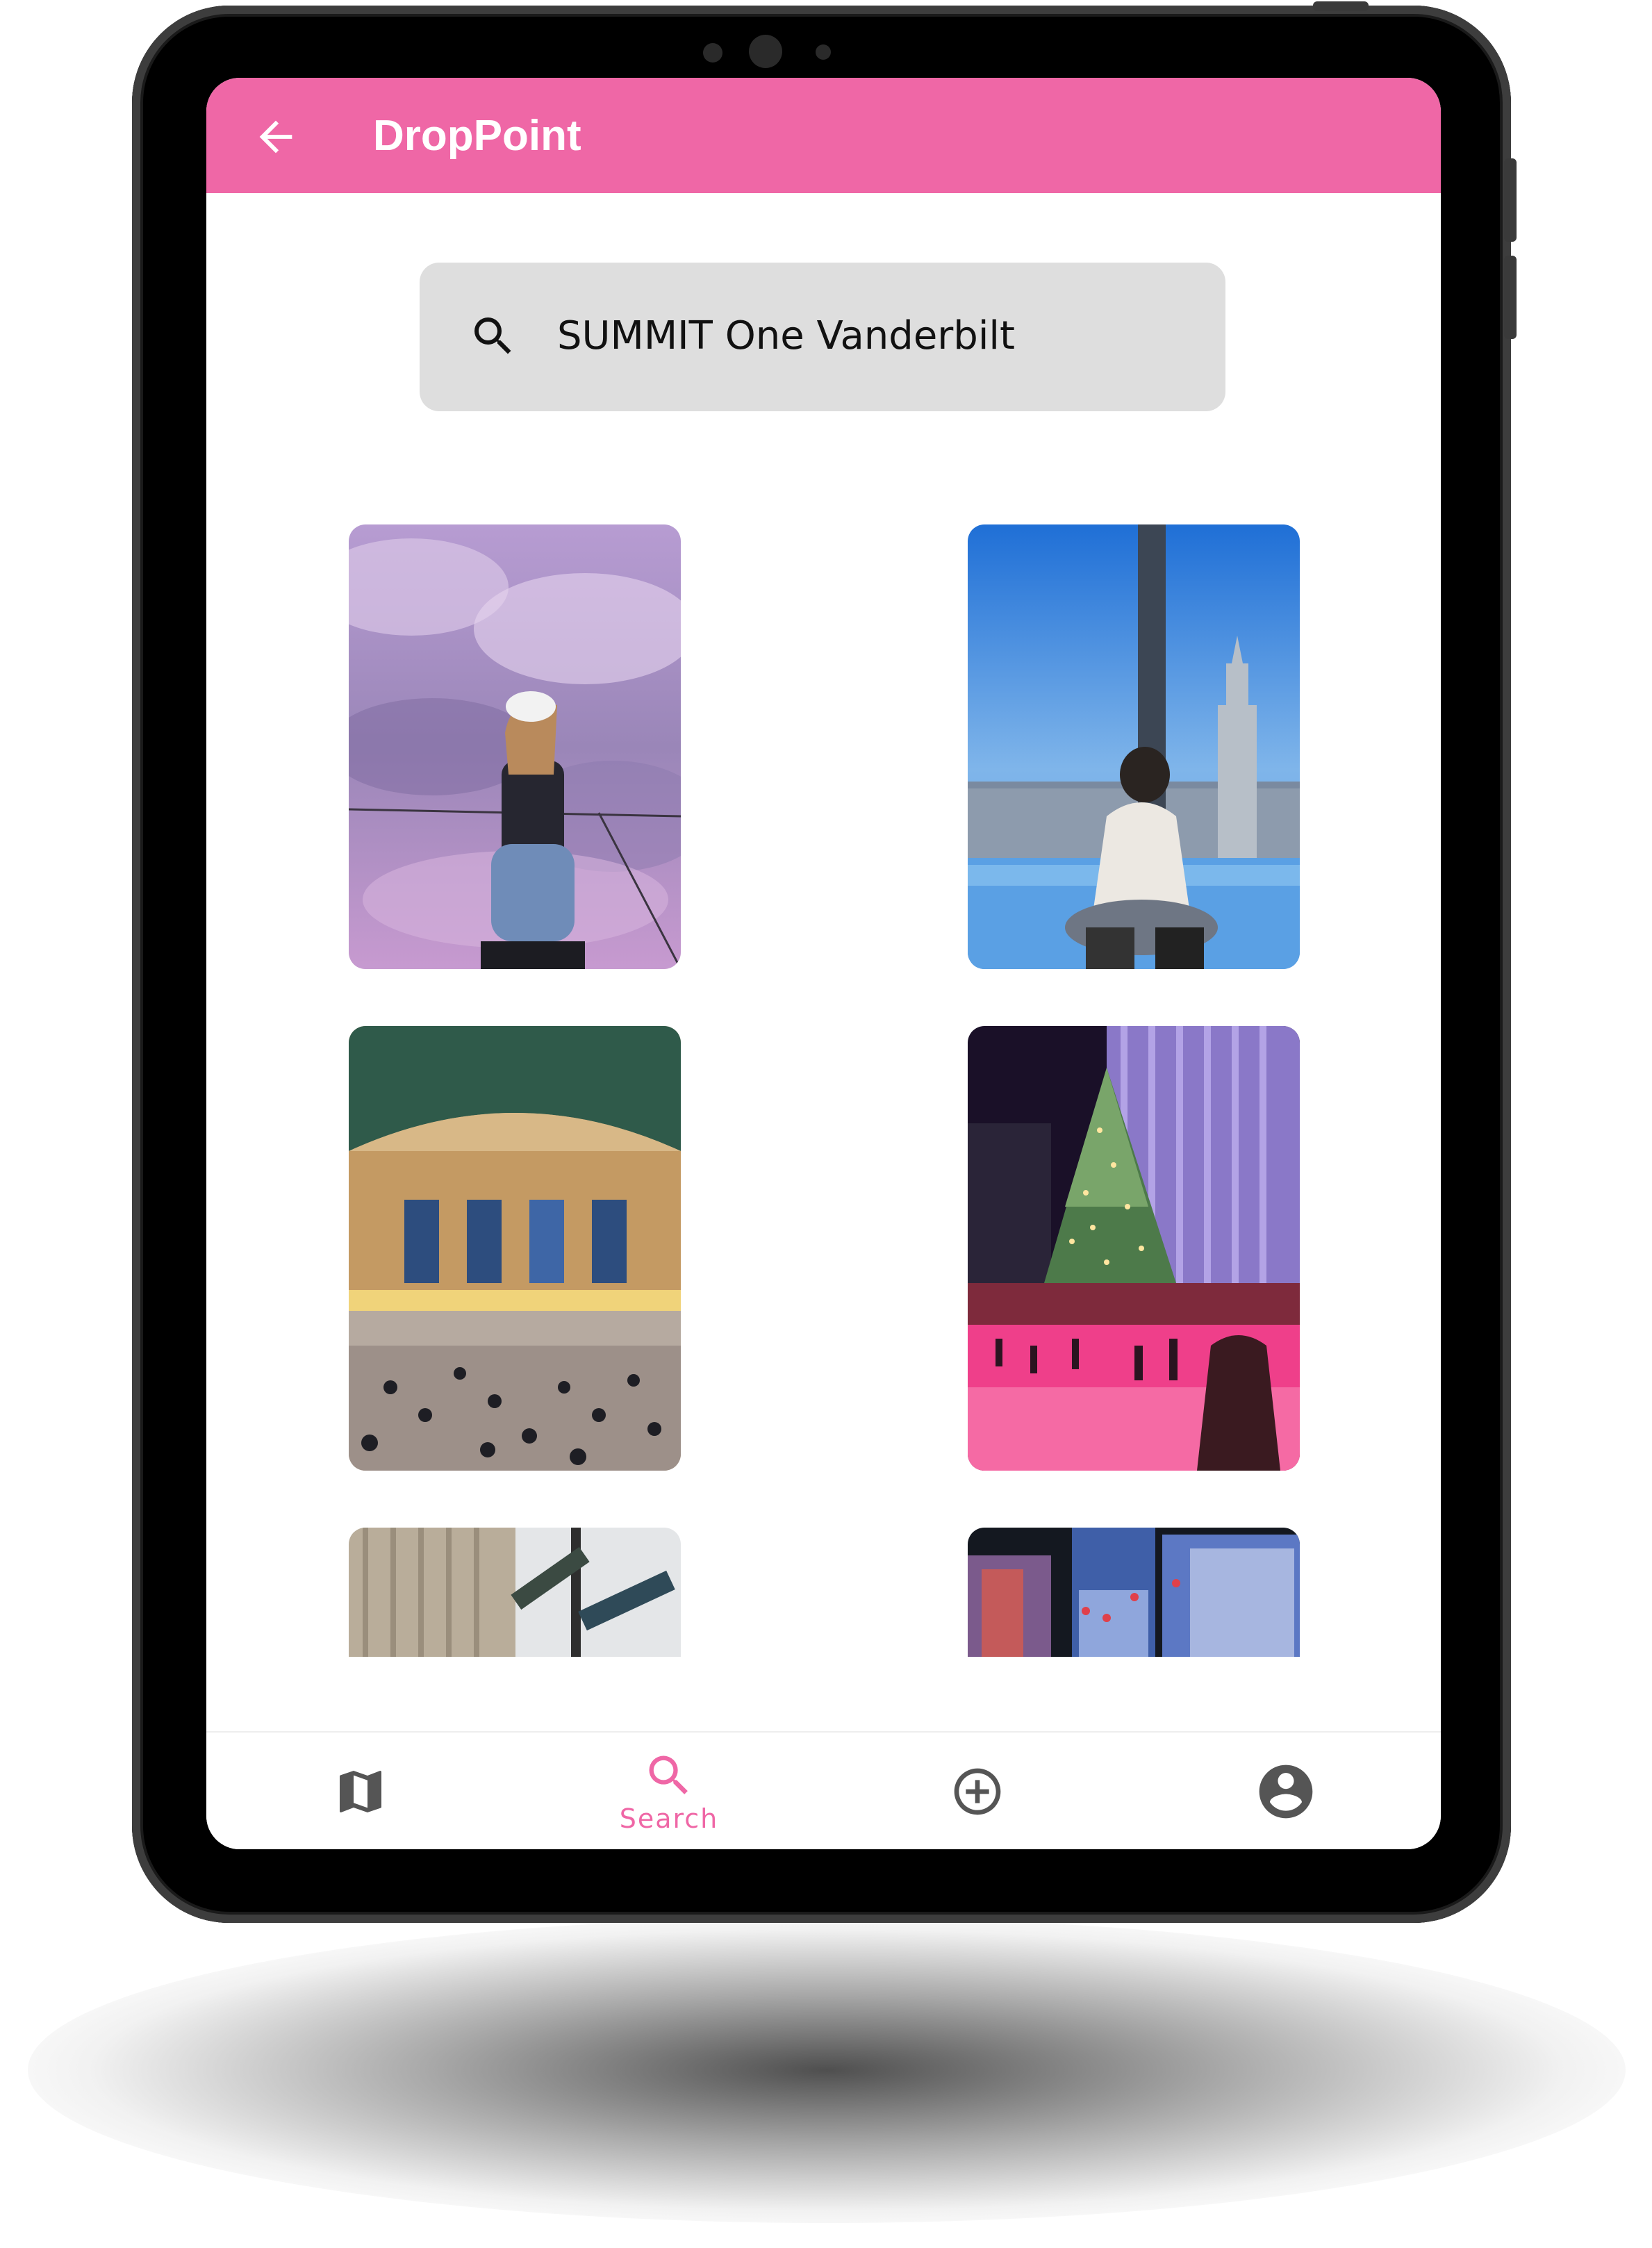 The height and width of the screenshot is (2248, 1652). I want to click on account-icon, so click(1286, 1792).